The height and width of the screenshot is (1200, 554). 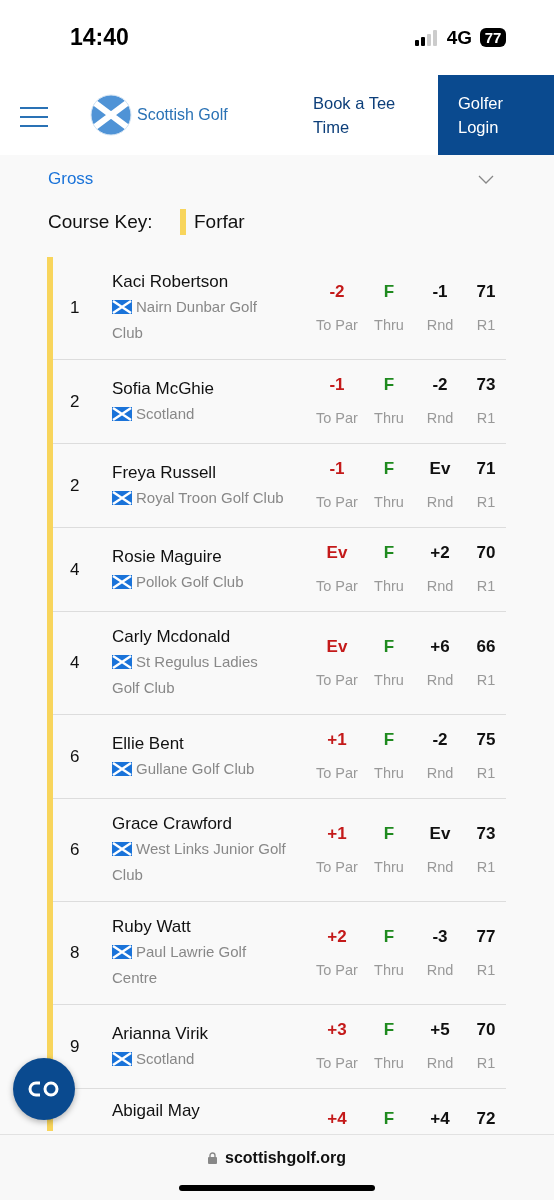 What do you see at coordinates (440, 936) in the screenshot?
I see `round-score: -3` at bounding box center [440, 936].